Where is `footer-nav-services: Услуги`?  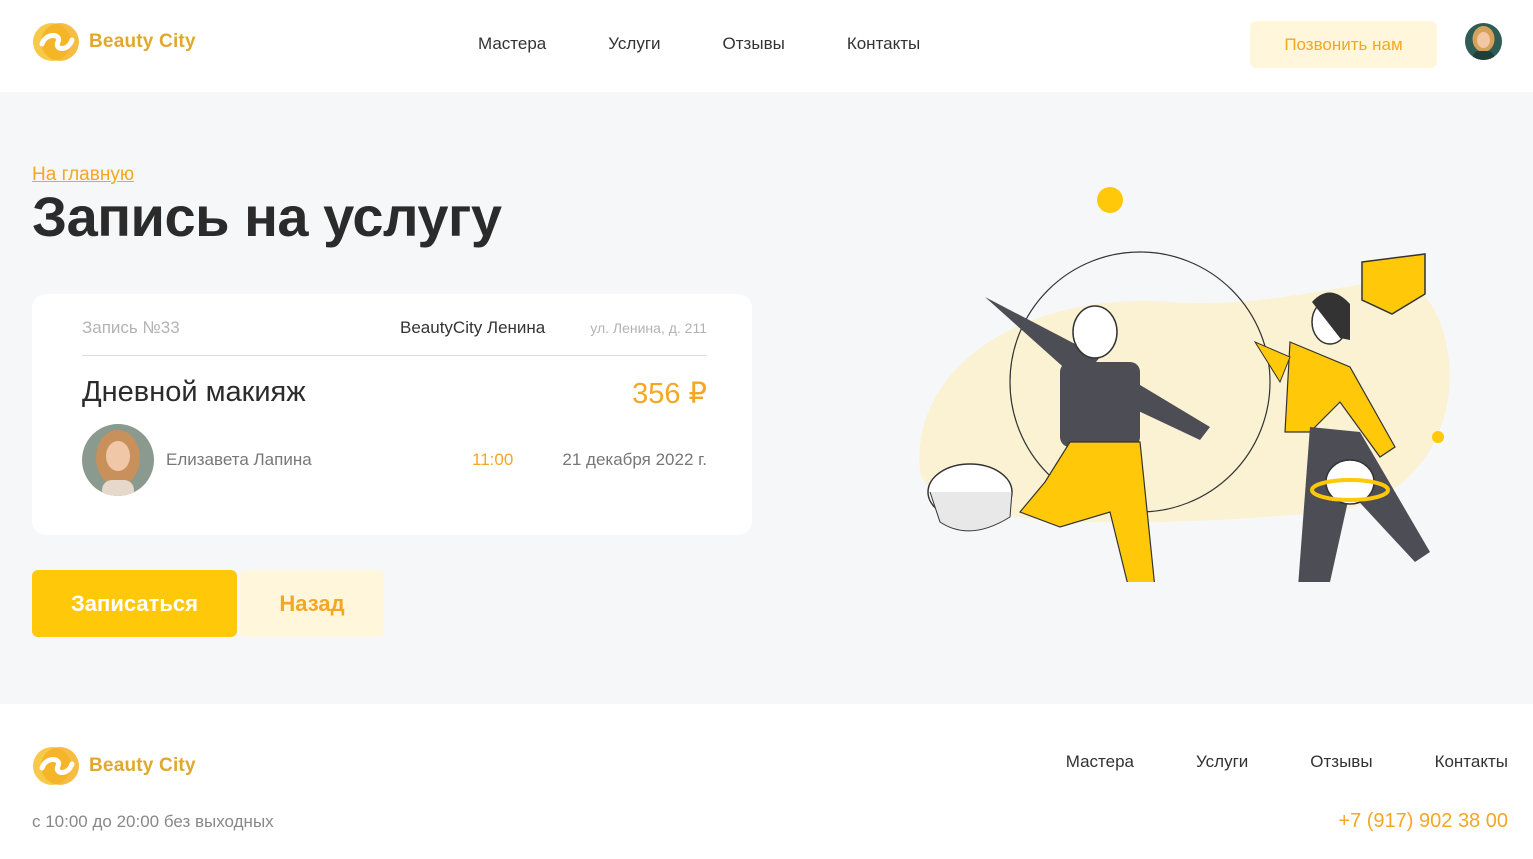
footer-nav-services: Услуги is located at coordinates (1222, 762).